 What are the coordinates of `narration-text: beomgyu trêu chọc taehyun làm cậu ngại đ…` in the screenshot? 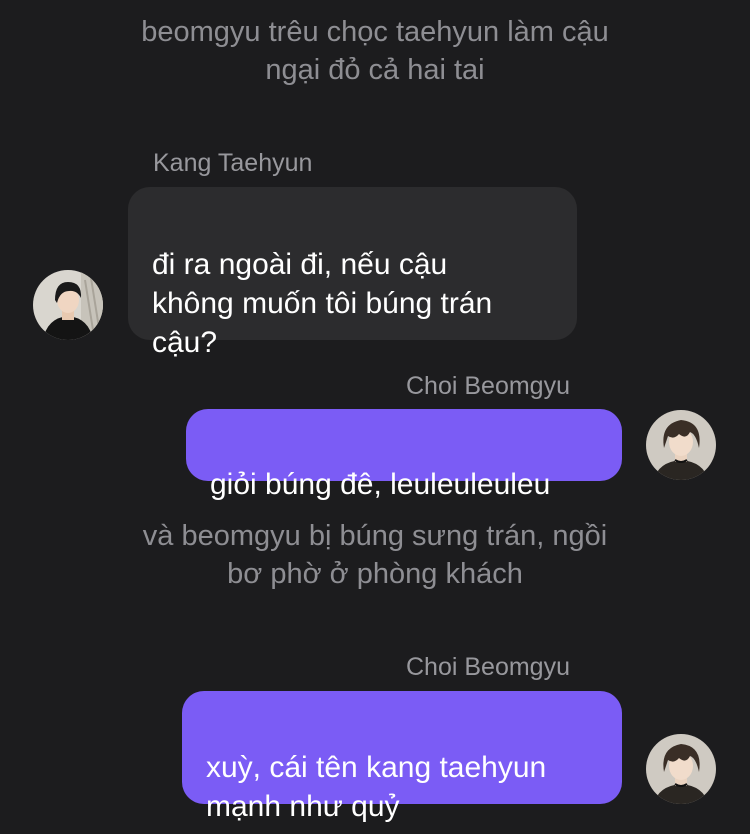 It's located at (375, 51).